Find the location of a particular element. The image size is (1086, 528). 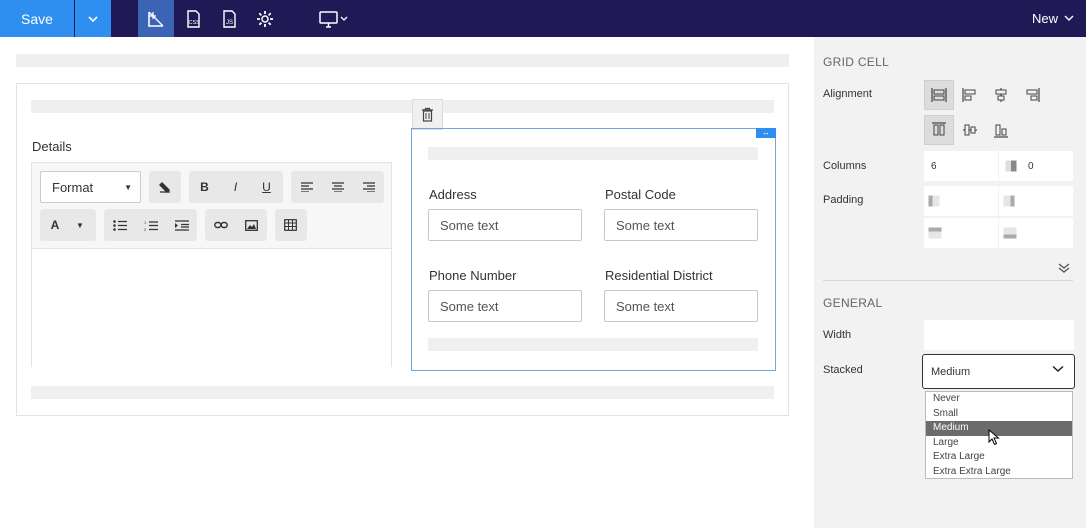

save-options-dropdown is located at coordinates (93, 18).